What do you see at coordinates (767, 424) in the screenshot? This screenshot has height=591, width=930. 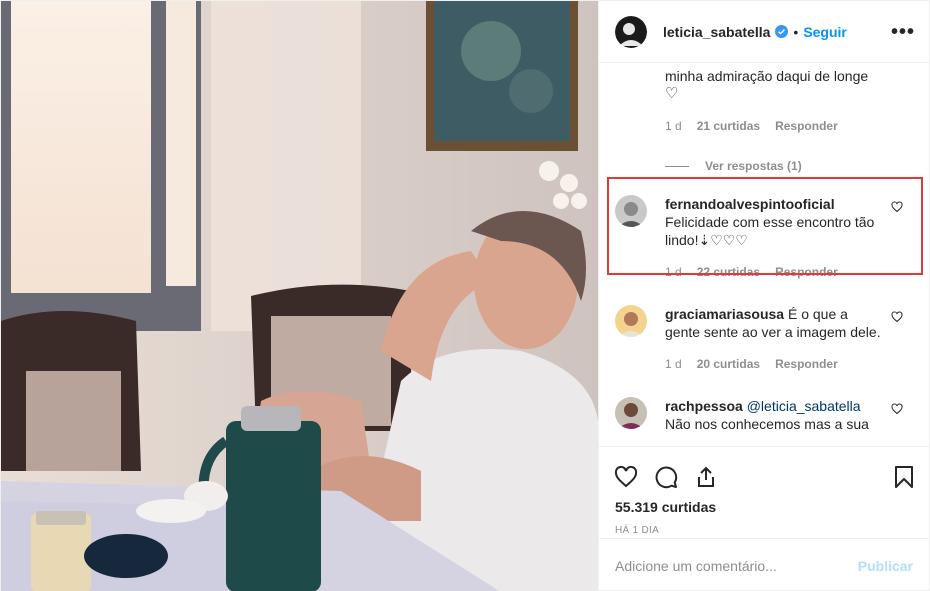 I see `comment-text: Não nos conhecemos mas a sua` at bounding box center [767, 424].